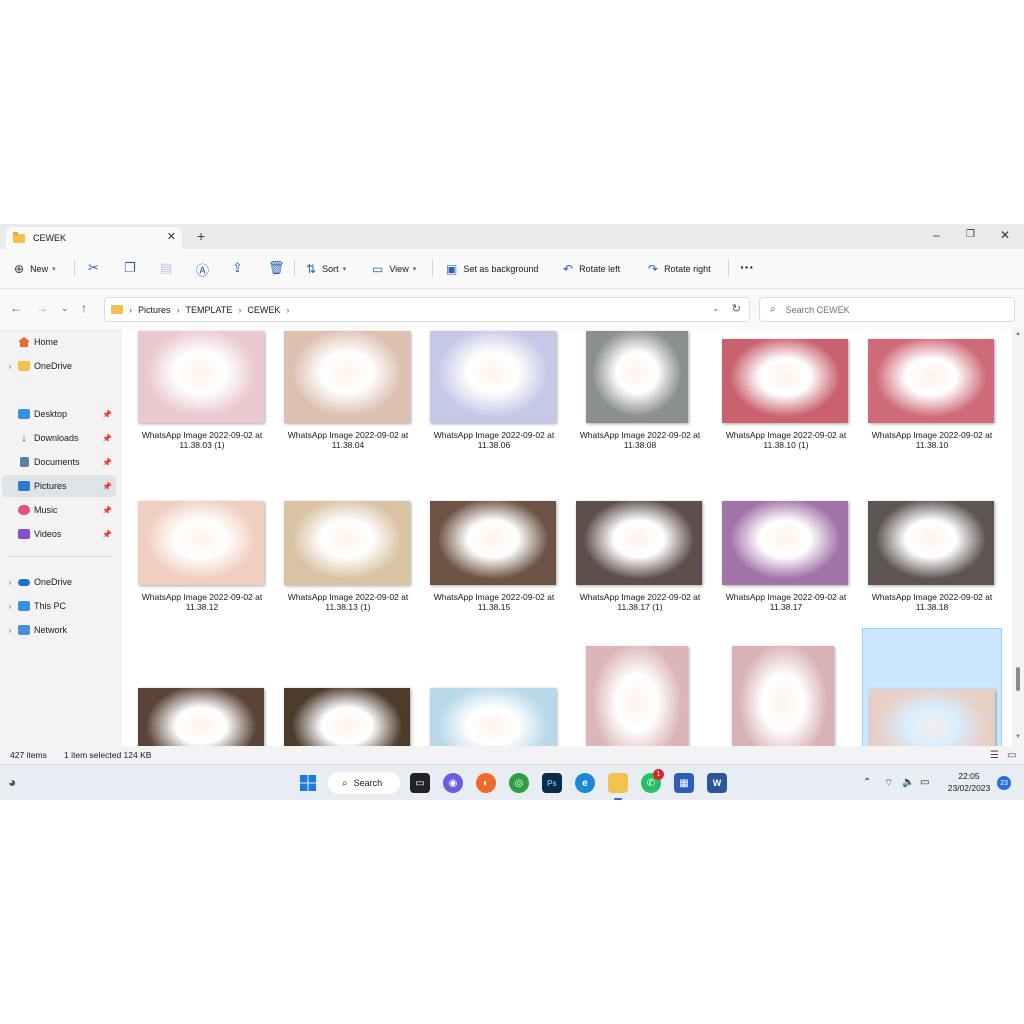 The image size is (1024, 1024). Describe the element at coordinates (59, 366) in the screenshot. I see `sidebar-item-onedrive: › OneDrive` at that location.